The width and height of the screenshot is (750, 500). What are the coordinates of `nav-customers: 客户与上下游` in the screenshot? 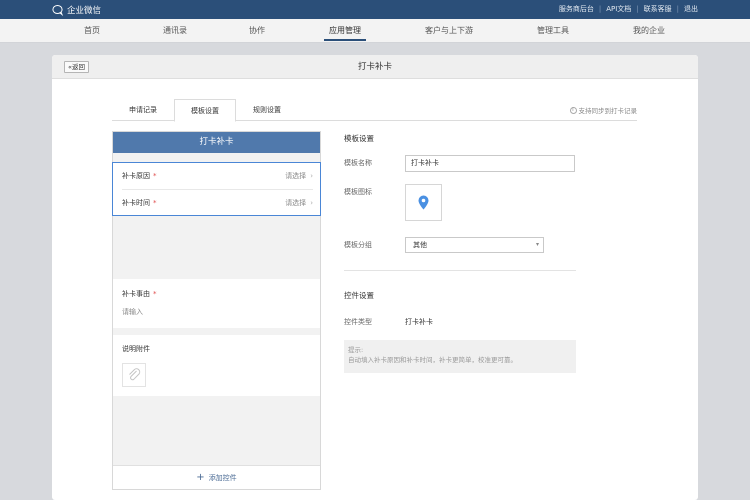 It's located at (449, 31).